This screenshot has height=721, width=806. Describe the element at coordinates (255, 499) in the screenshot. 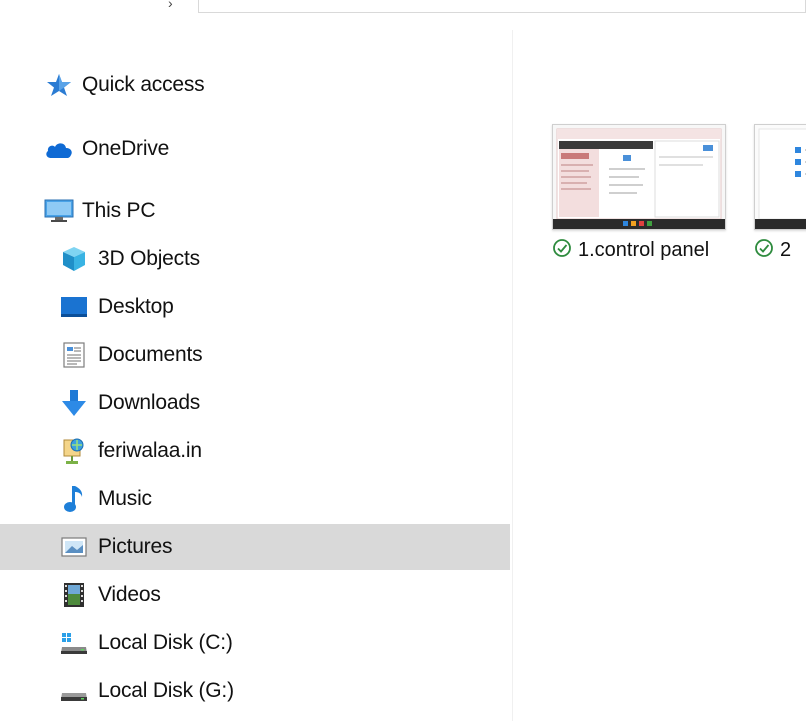

I see `nav-item-music: Music` at that location.